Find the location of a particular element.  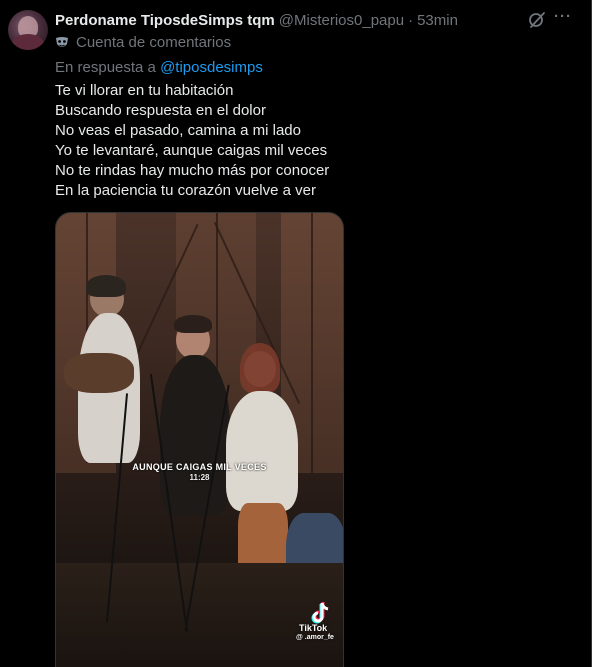

wall-line is located at coordinates (312, 343).